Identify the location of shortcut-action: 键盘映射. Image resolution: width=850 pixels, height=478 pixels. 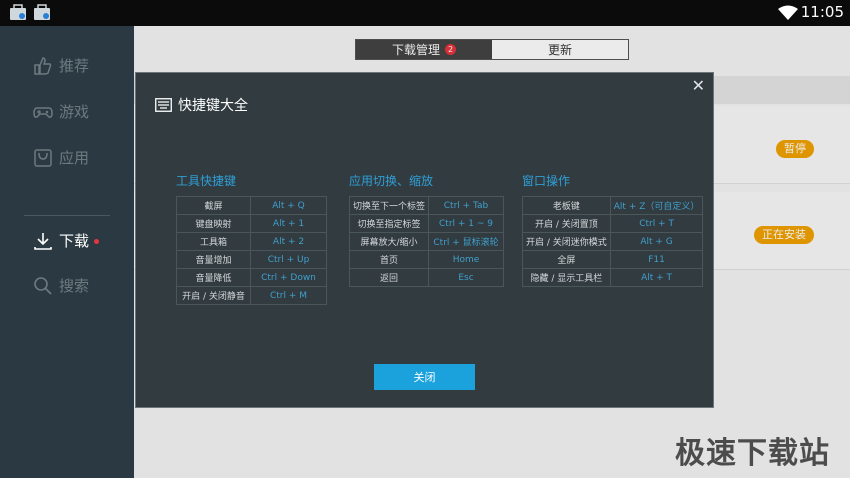
(213, 223).